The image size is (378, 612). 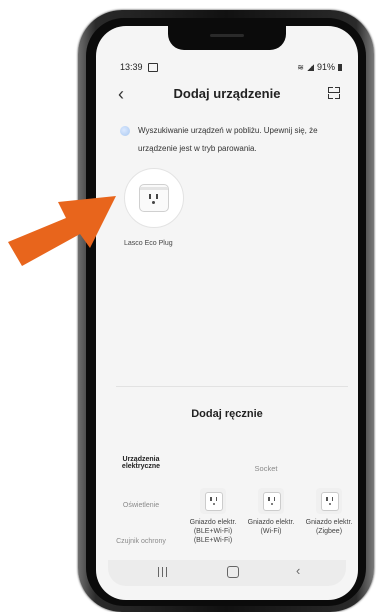 What do you see at coordinates (325, 67) in the screenshot?
I see `battery-text: 91%` at bounding box center [325, 67].